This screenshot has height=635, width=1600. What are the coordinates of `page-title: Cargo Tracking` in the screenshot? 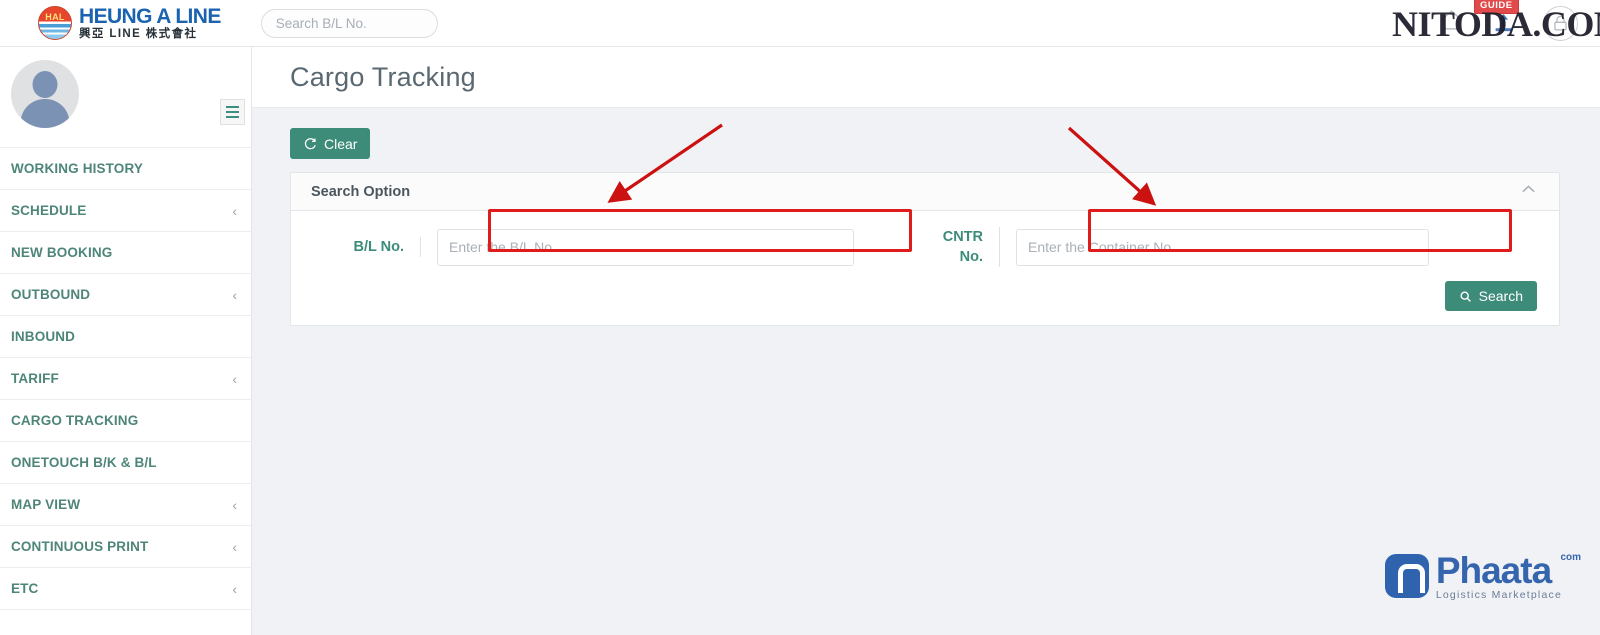 It's located at (383, 76).